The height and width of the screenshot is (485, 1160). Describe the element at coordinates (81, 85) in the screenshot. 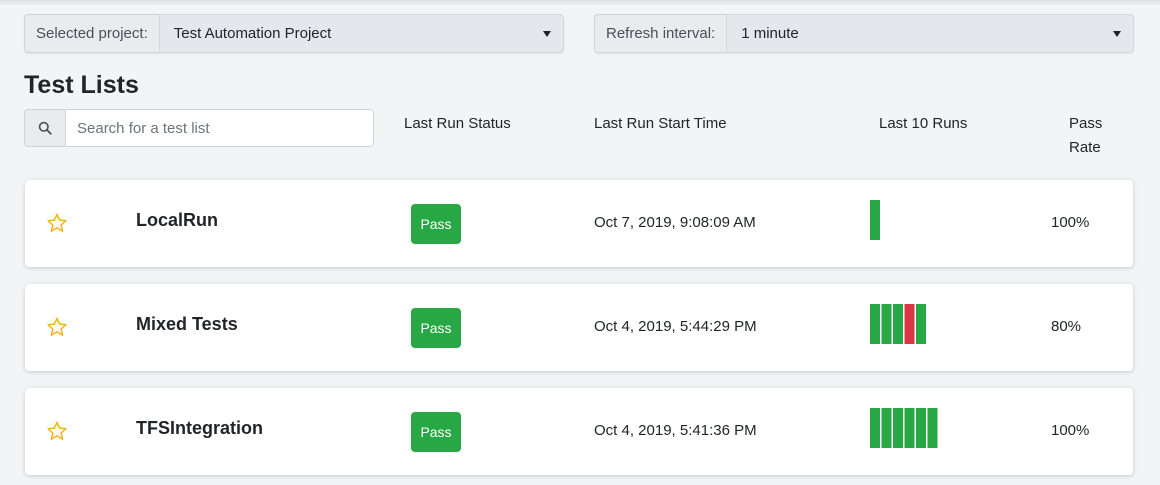

I see `page-title: Test Lists` at that location.